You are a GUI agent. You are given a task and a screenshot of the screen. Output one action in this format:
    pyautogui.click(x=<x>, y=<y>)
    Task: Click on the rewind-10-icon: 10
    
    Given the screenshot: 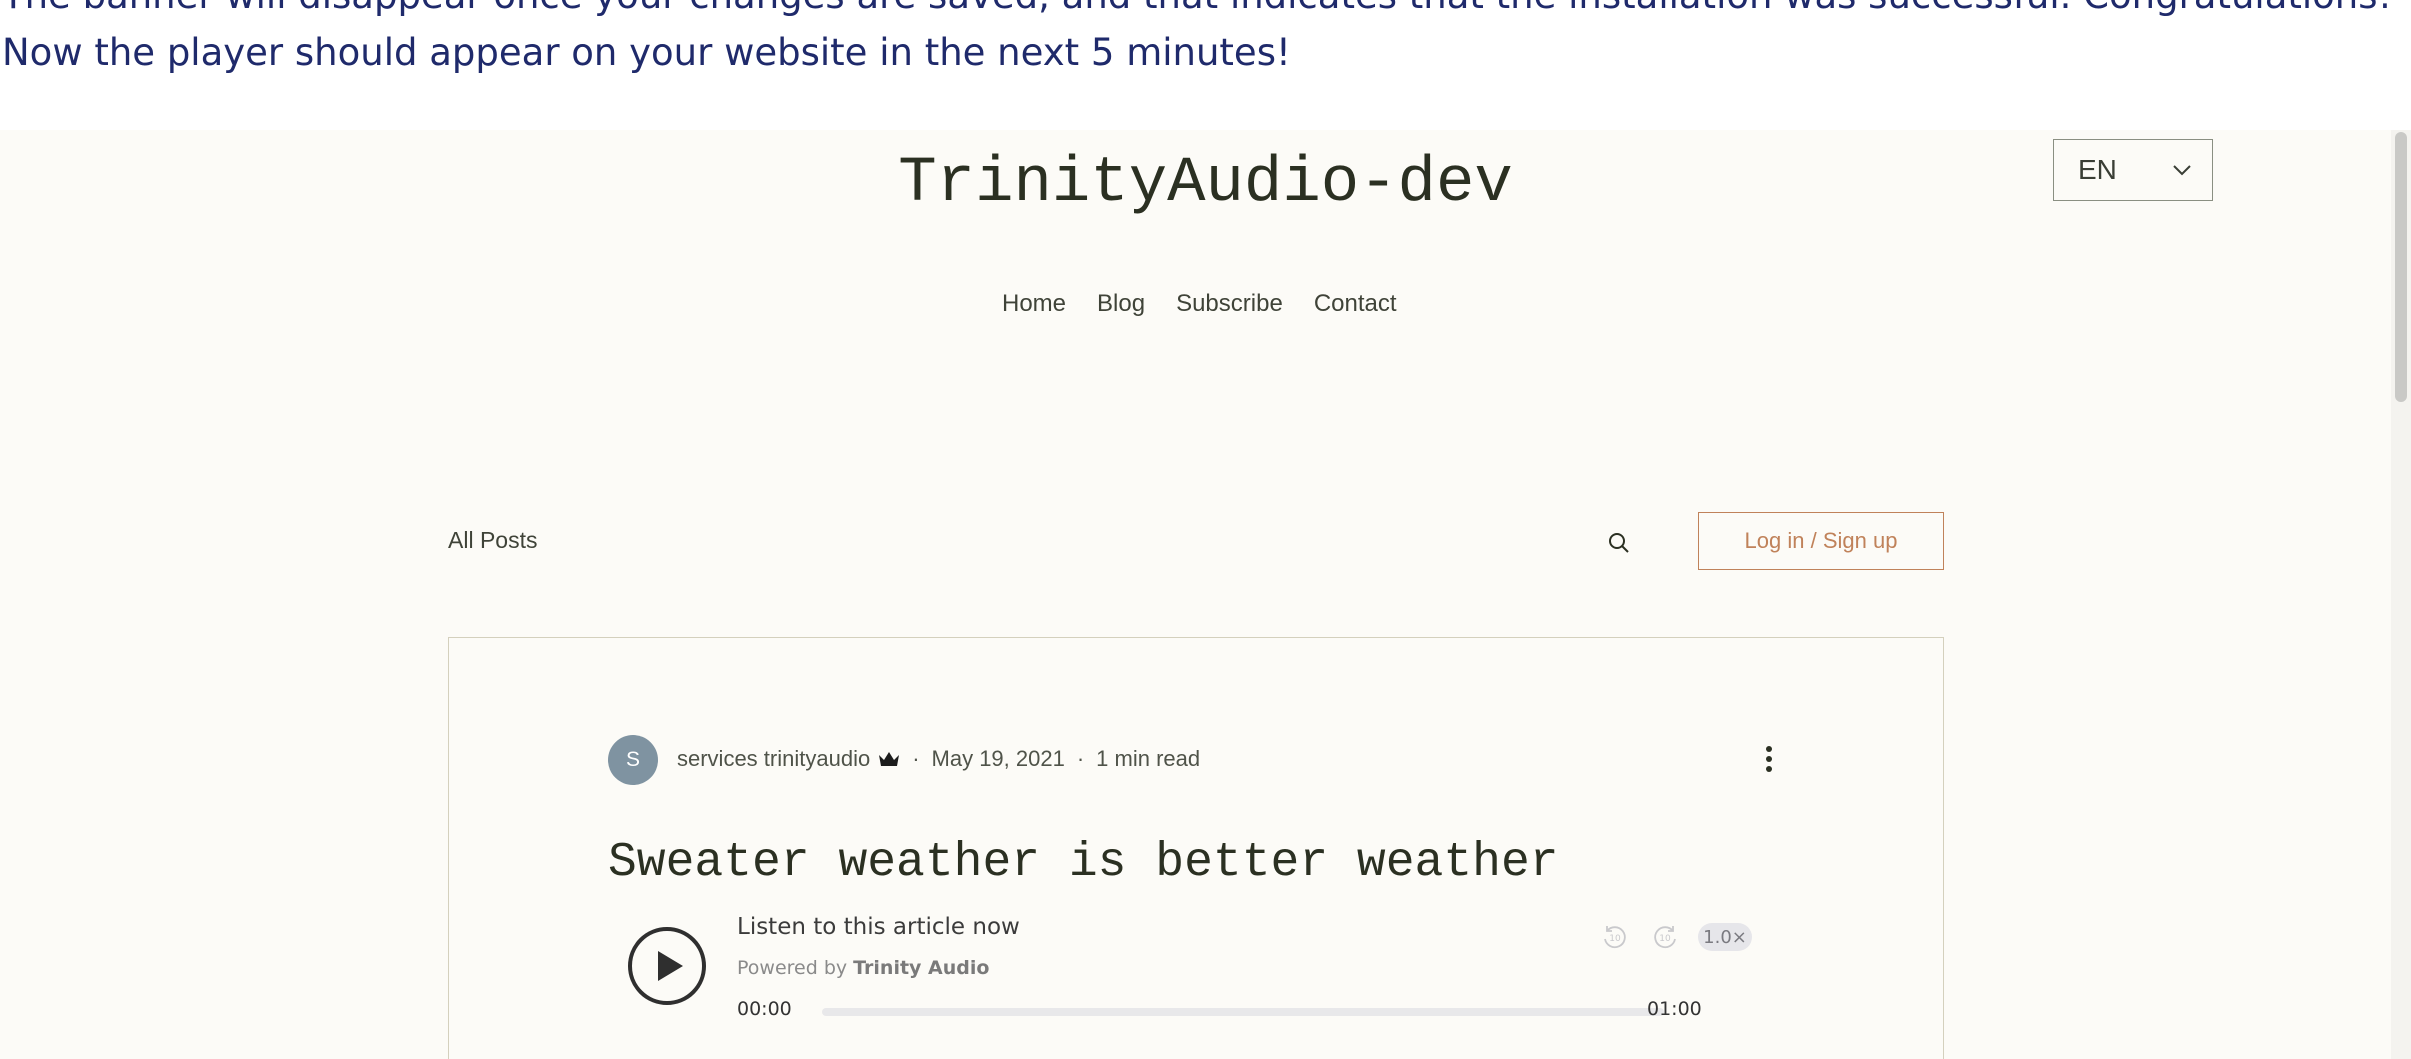 What is the action you would take?
    pyautogui.click(x=1615, y=937)
    